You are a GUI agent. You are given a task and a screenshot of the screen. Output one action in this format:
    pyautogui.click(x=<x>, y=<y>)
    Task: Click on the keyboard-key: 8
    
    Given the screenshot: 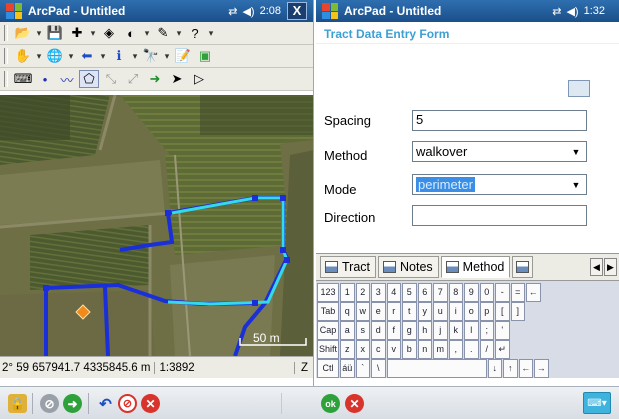 What is the action you would take?
    pyautogui.click(x=455, y=292)
    